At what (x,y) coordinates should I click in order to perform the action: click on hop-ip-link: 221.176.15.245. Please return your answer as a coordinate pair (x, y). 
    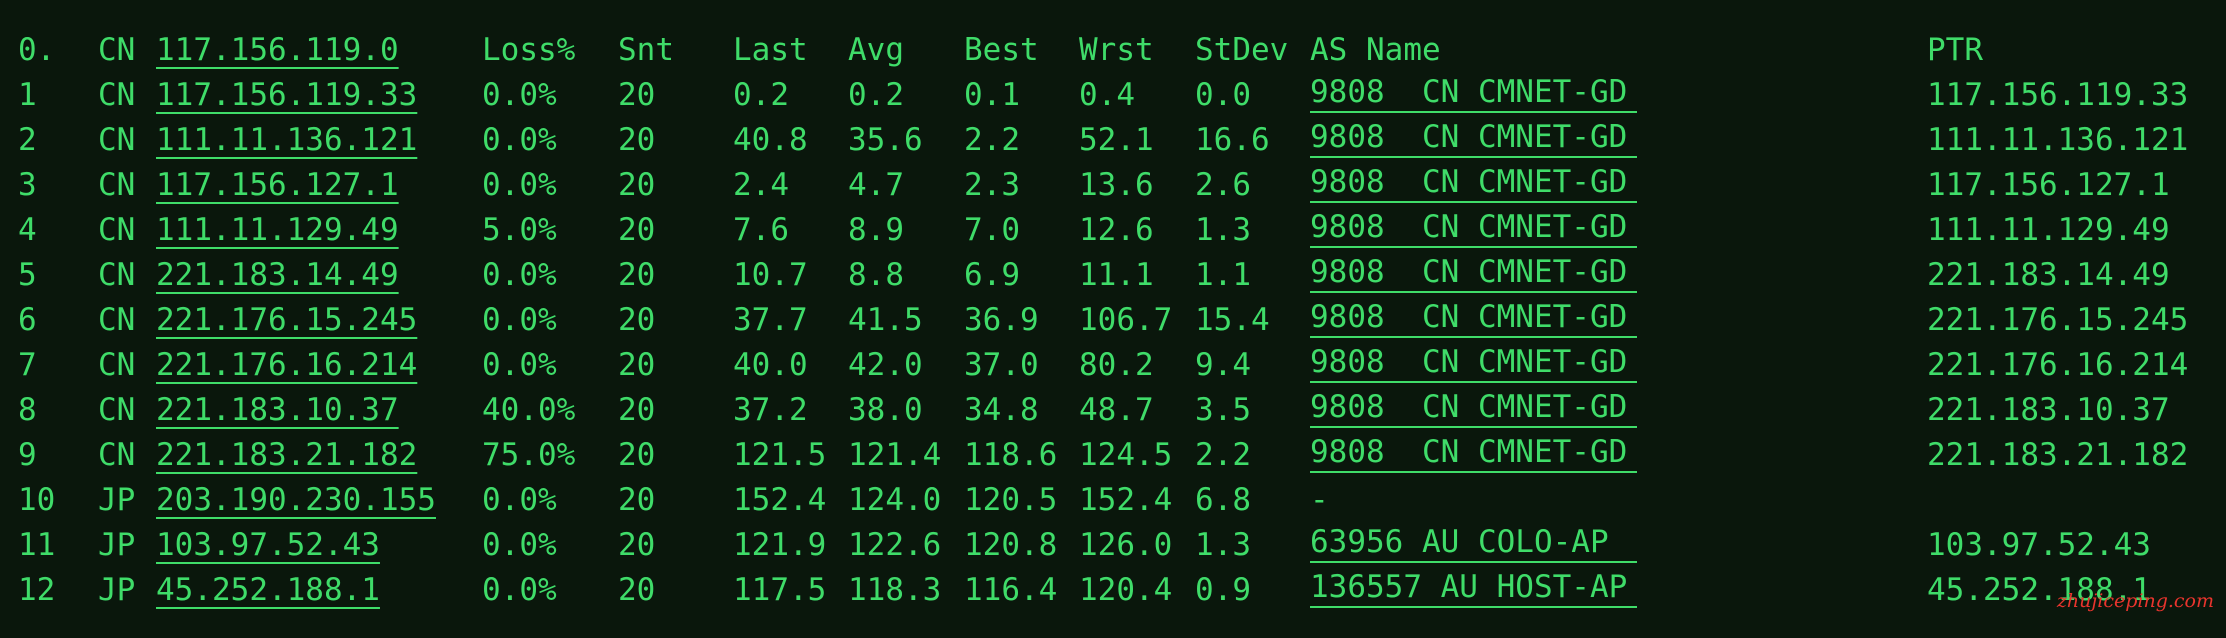
    Looking at the image, I should click on (286, 320).